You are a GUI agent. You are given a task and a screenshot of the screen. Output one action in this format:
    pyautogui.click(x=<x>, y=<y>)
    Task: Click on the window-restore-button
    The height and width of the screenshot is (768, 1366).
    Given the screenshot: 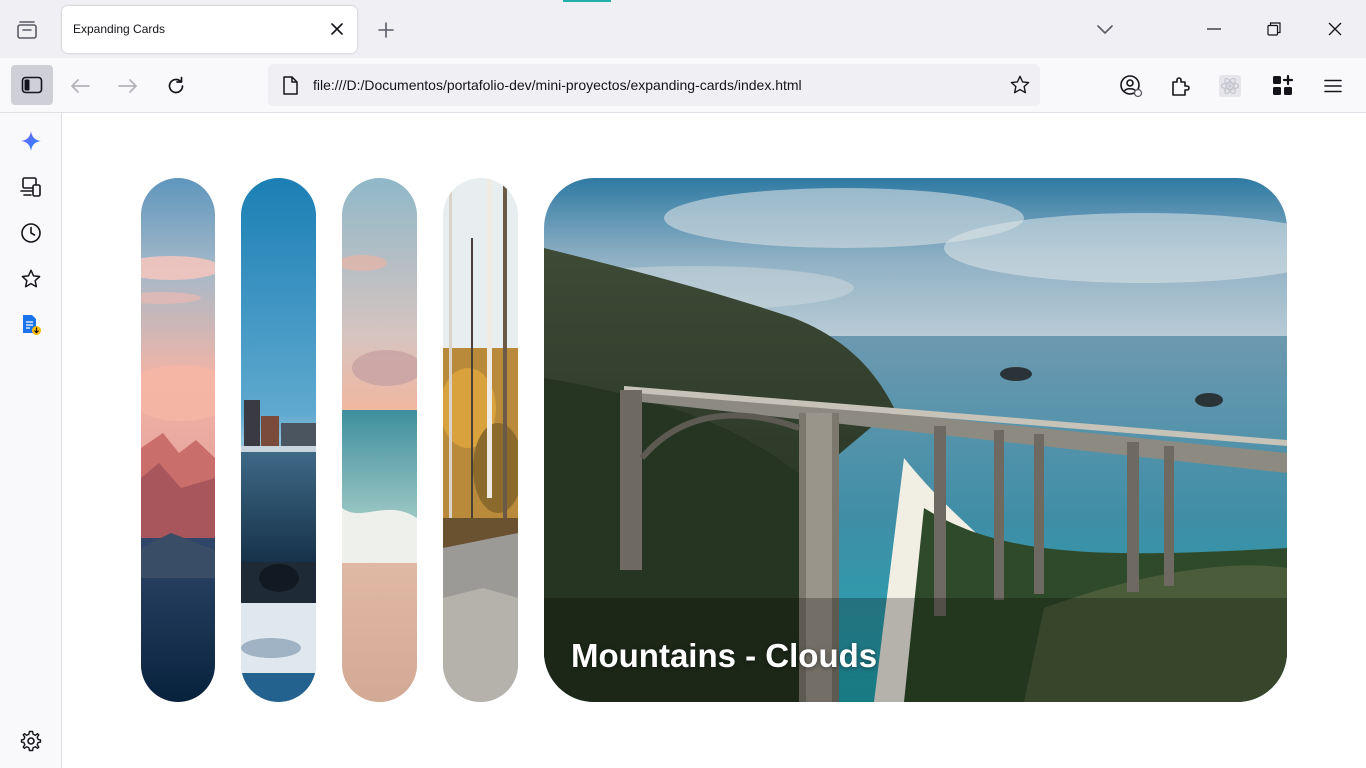 What is the action you would take?
    pyautogui.click(x=1274, y=29)
    